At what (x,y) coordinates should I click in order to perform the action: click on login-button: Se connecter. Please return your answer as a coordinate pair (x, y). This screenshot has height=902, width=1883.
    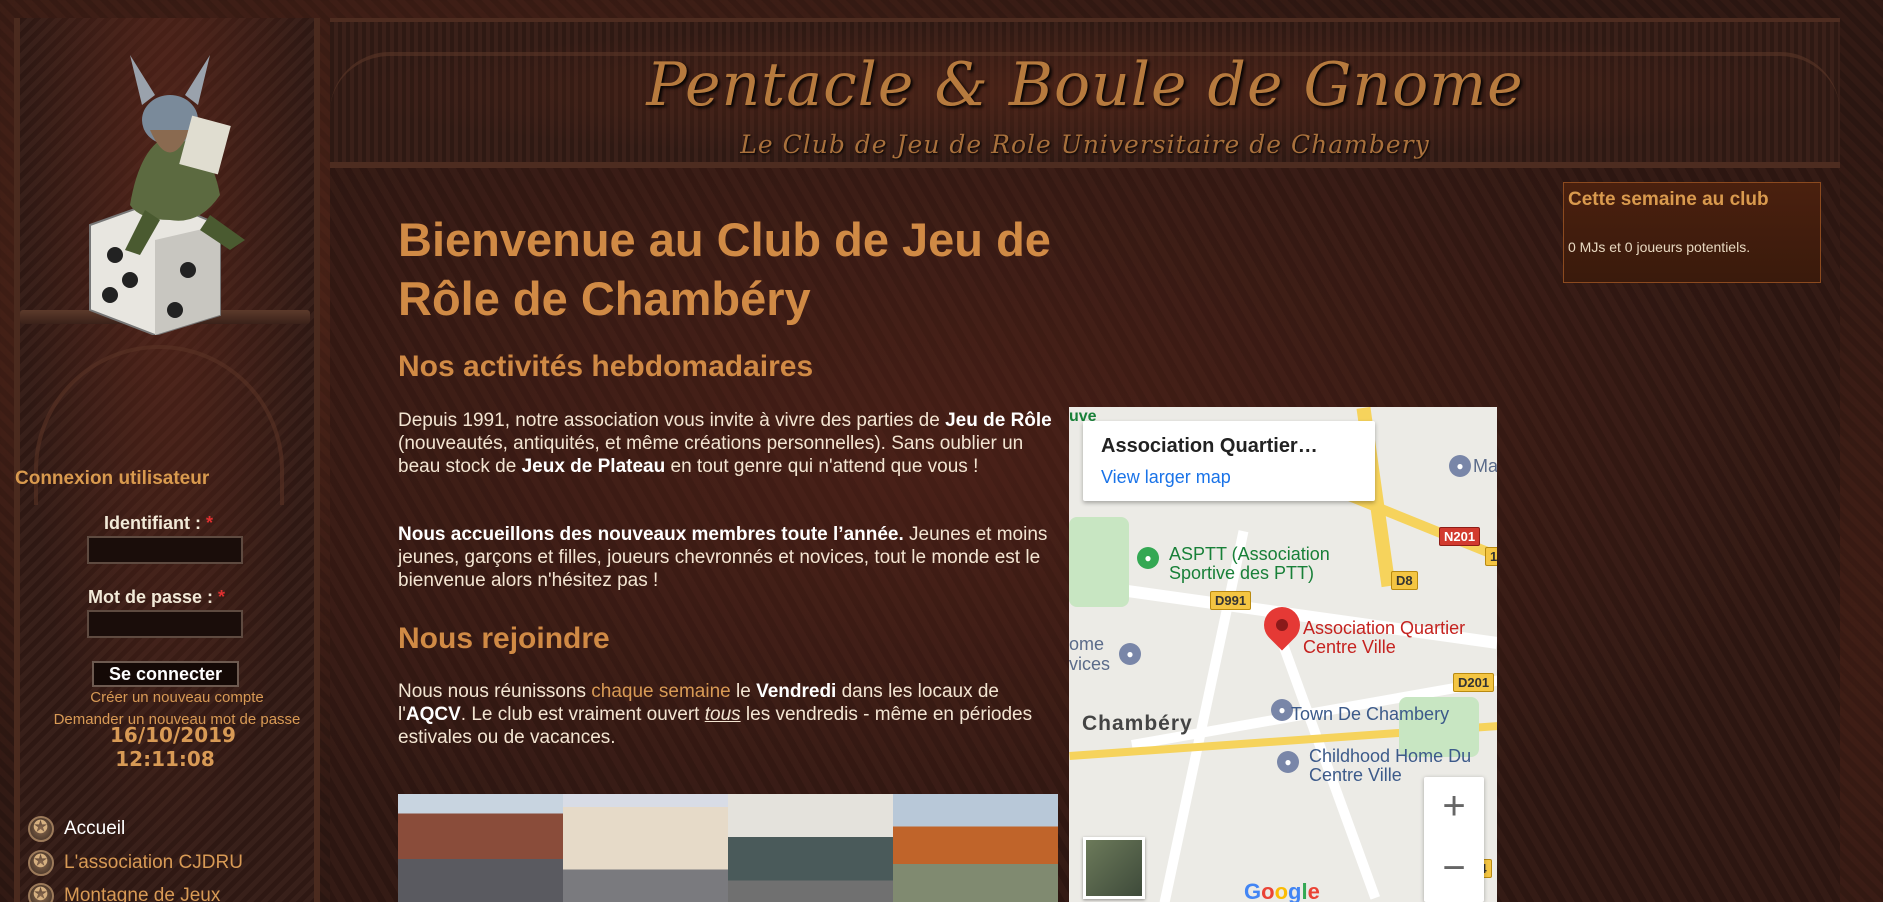
    Looking at the image, I should click on (165, 674).